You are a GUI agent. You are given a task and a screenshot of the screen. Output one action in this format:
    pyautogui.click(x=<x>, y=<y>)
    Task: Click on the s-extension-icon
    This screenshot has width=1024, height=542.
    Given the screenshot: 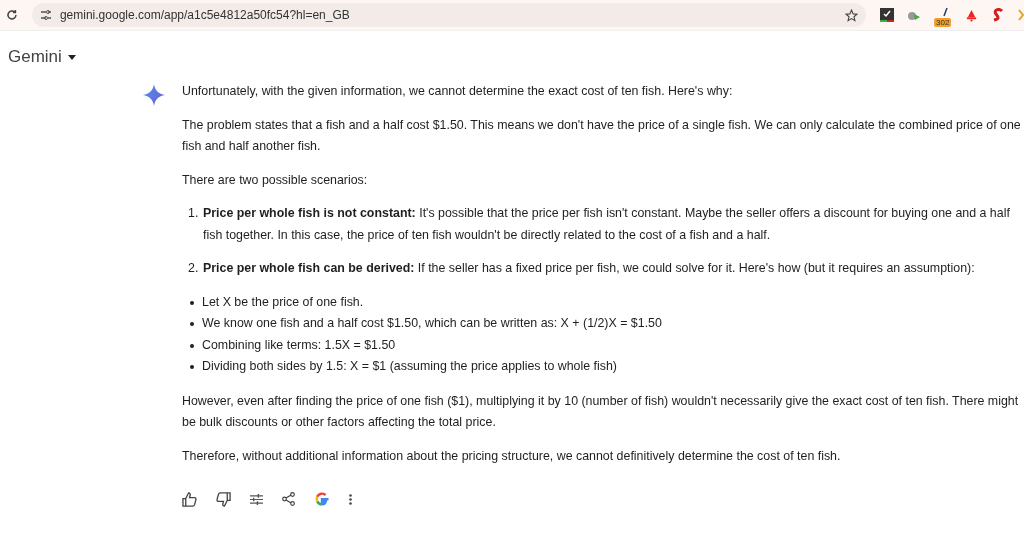 What is the action you would take?
    pyautogui.click(x=998, y=15)
    